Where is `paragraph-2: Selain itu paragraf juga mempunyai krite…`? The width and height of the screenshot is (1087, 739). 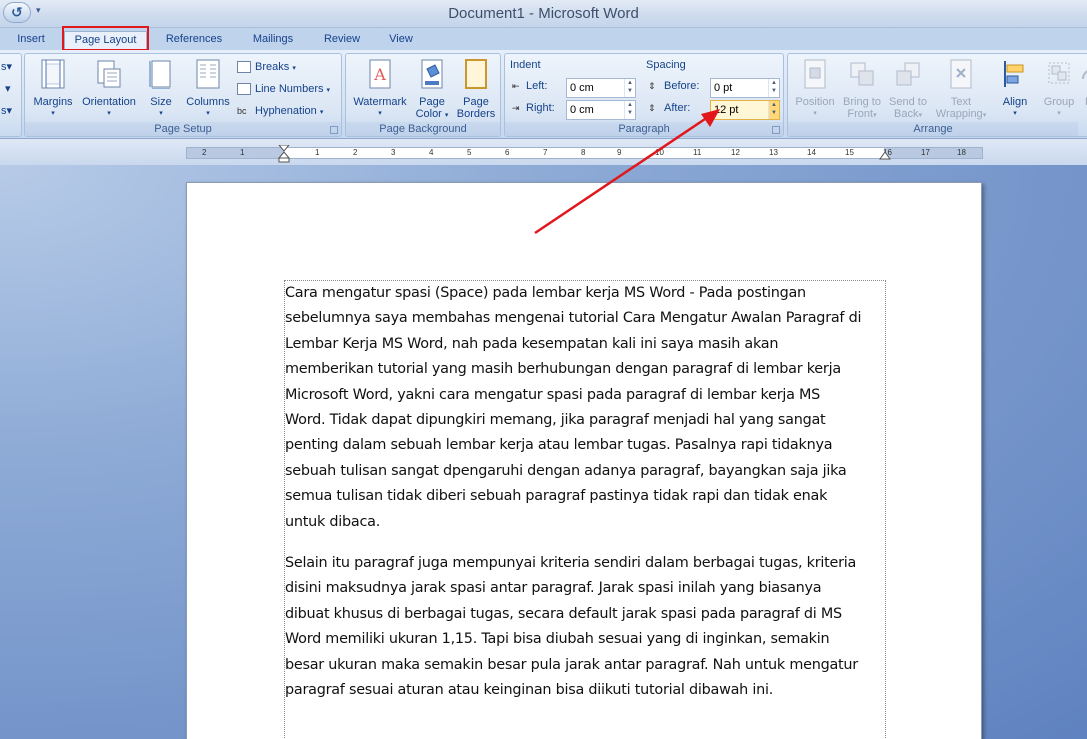
paragraph-2: Selain itu paragraf juga mempunyai krite… is located at coordinates (585, 627).